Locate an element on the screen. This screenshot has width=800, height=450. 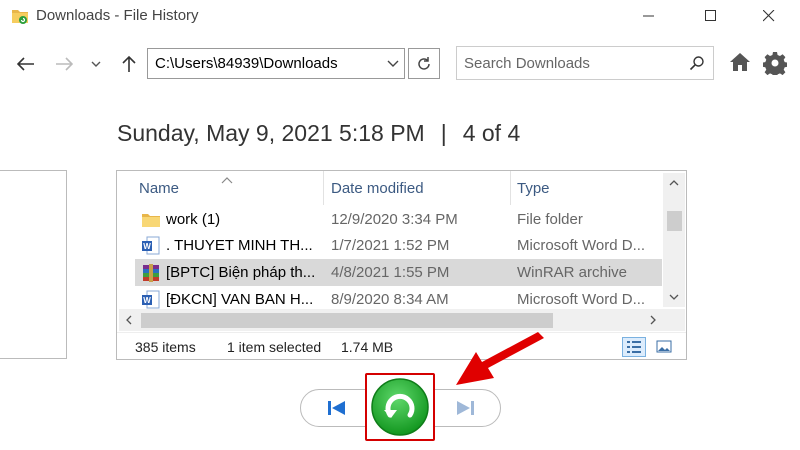
forward-button is located at coordinates (64, 64).